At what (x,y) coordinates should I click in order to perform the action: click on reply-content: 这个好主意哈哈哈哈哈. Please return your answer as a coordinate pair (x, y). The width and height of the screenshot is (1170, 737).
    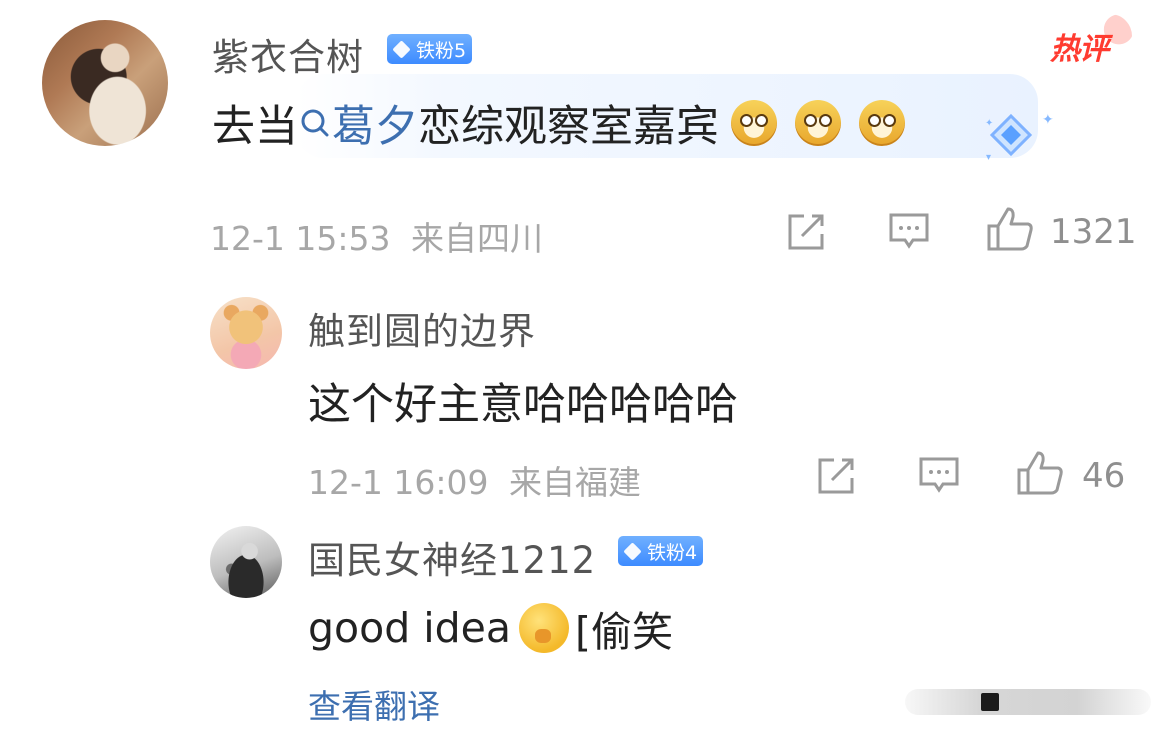
    Looking at the image, I should click on (523, 405).